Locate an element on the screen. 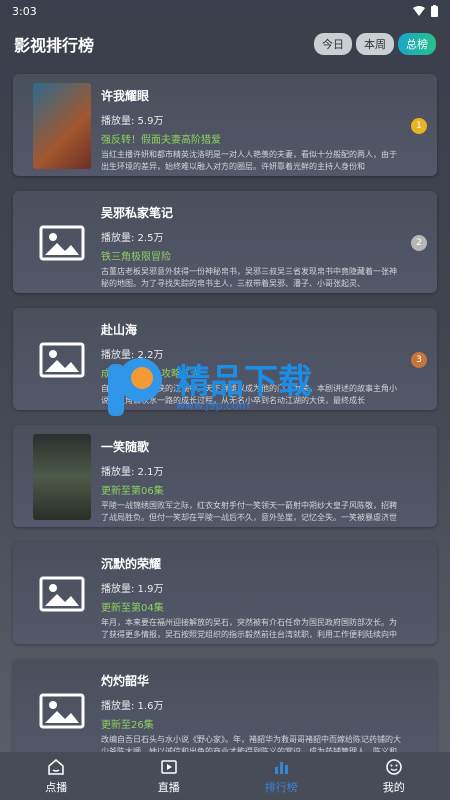  tab-all: 总榜 is located at coordinates (417, 44).